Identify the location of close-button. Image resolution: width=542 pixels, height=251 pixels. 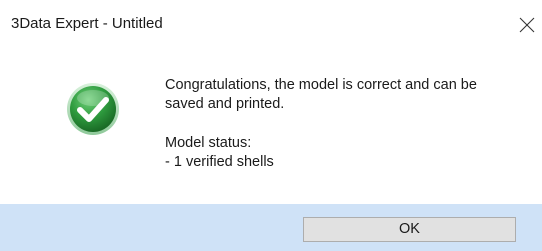
(526, 24).